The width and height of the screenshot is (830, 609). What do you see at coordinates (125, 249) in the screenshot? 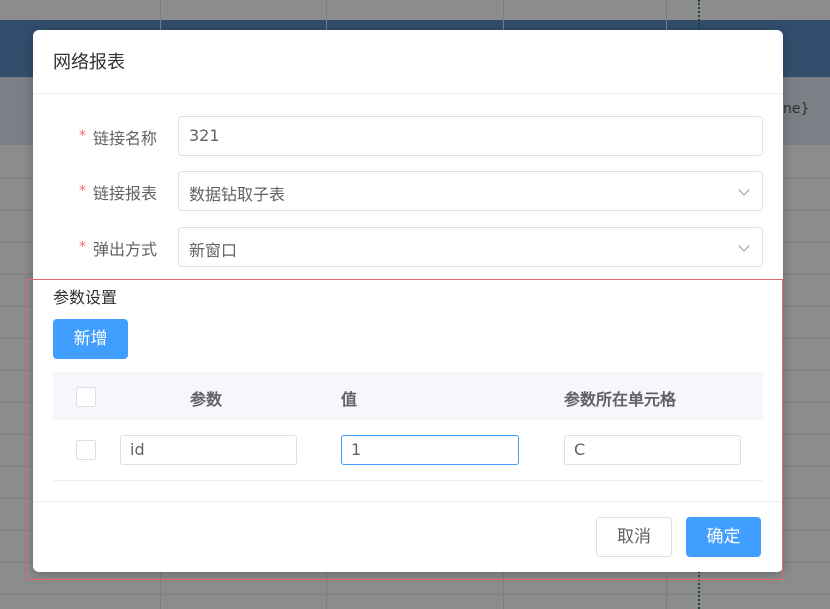
I see `popup-mode-label: 弹出方式` at bounding box center [125, 249].